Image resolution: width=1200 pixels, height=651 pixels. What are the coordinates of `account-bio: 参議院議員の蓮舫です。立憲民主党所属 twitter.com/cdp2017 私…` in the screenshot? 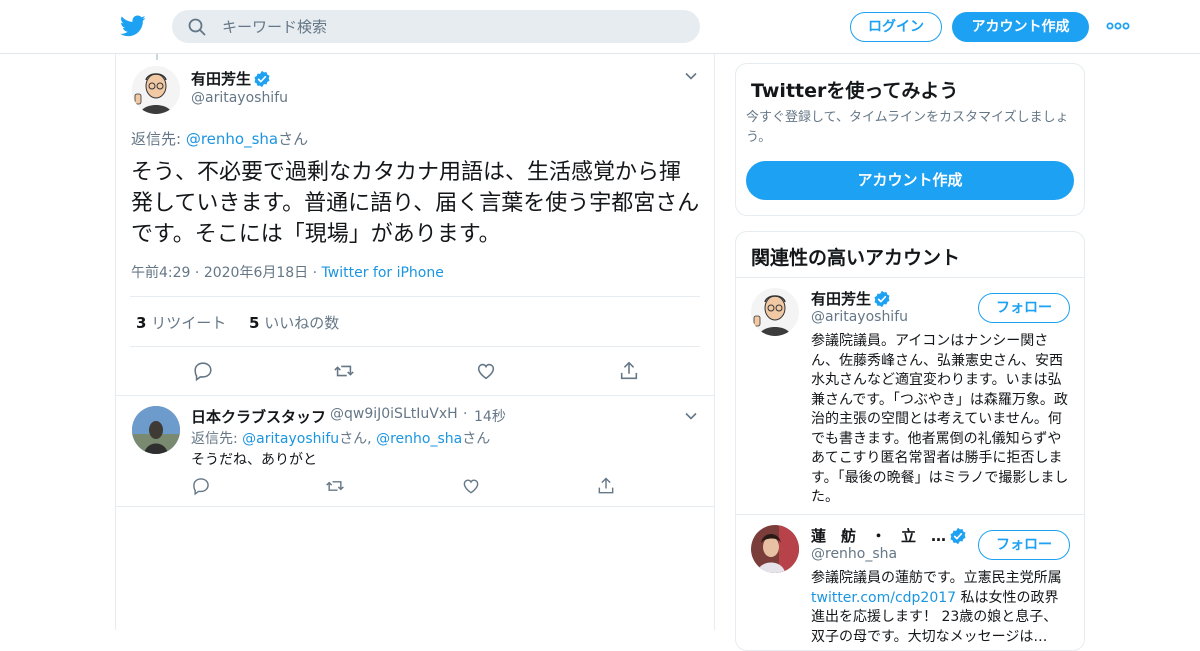 It's located at (940, 608).